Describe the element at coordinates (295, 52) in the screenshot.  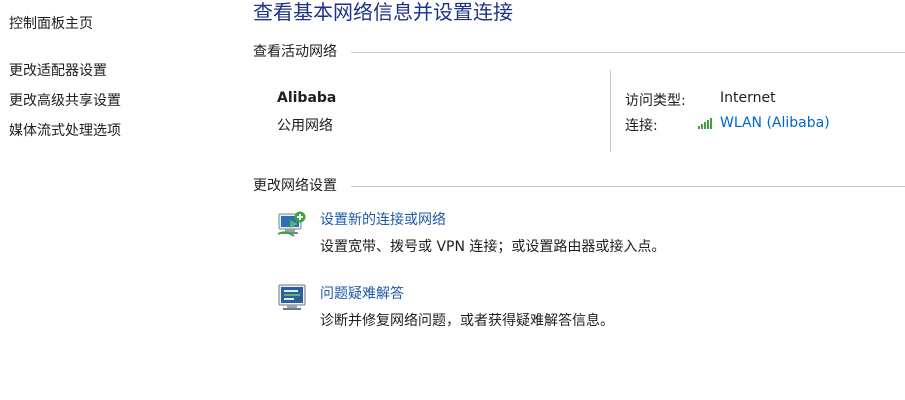
I see `active-networks-header-label: 查看活动网络` at that location.